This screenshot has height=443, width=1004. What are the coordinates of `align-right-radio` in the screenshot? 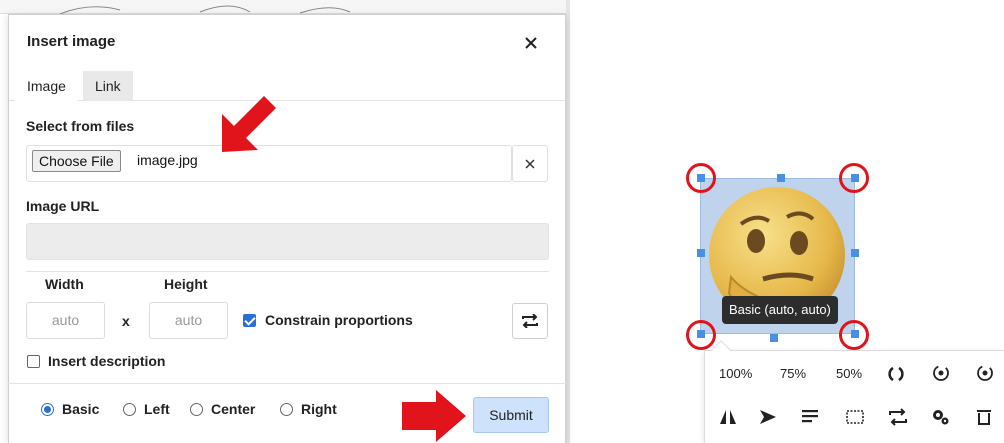 It's located at (286, 409).